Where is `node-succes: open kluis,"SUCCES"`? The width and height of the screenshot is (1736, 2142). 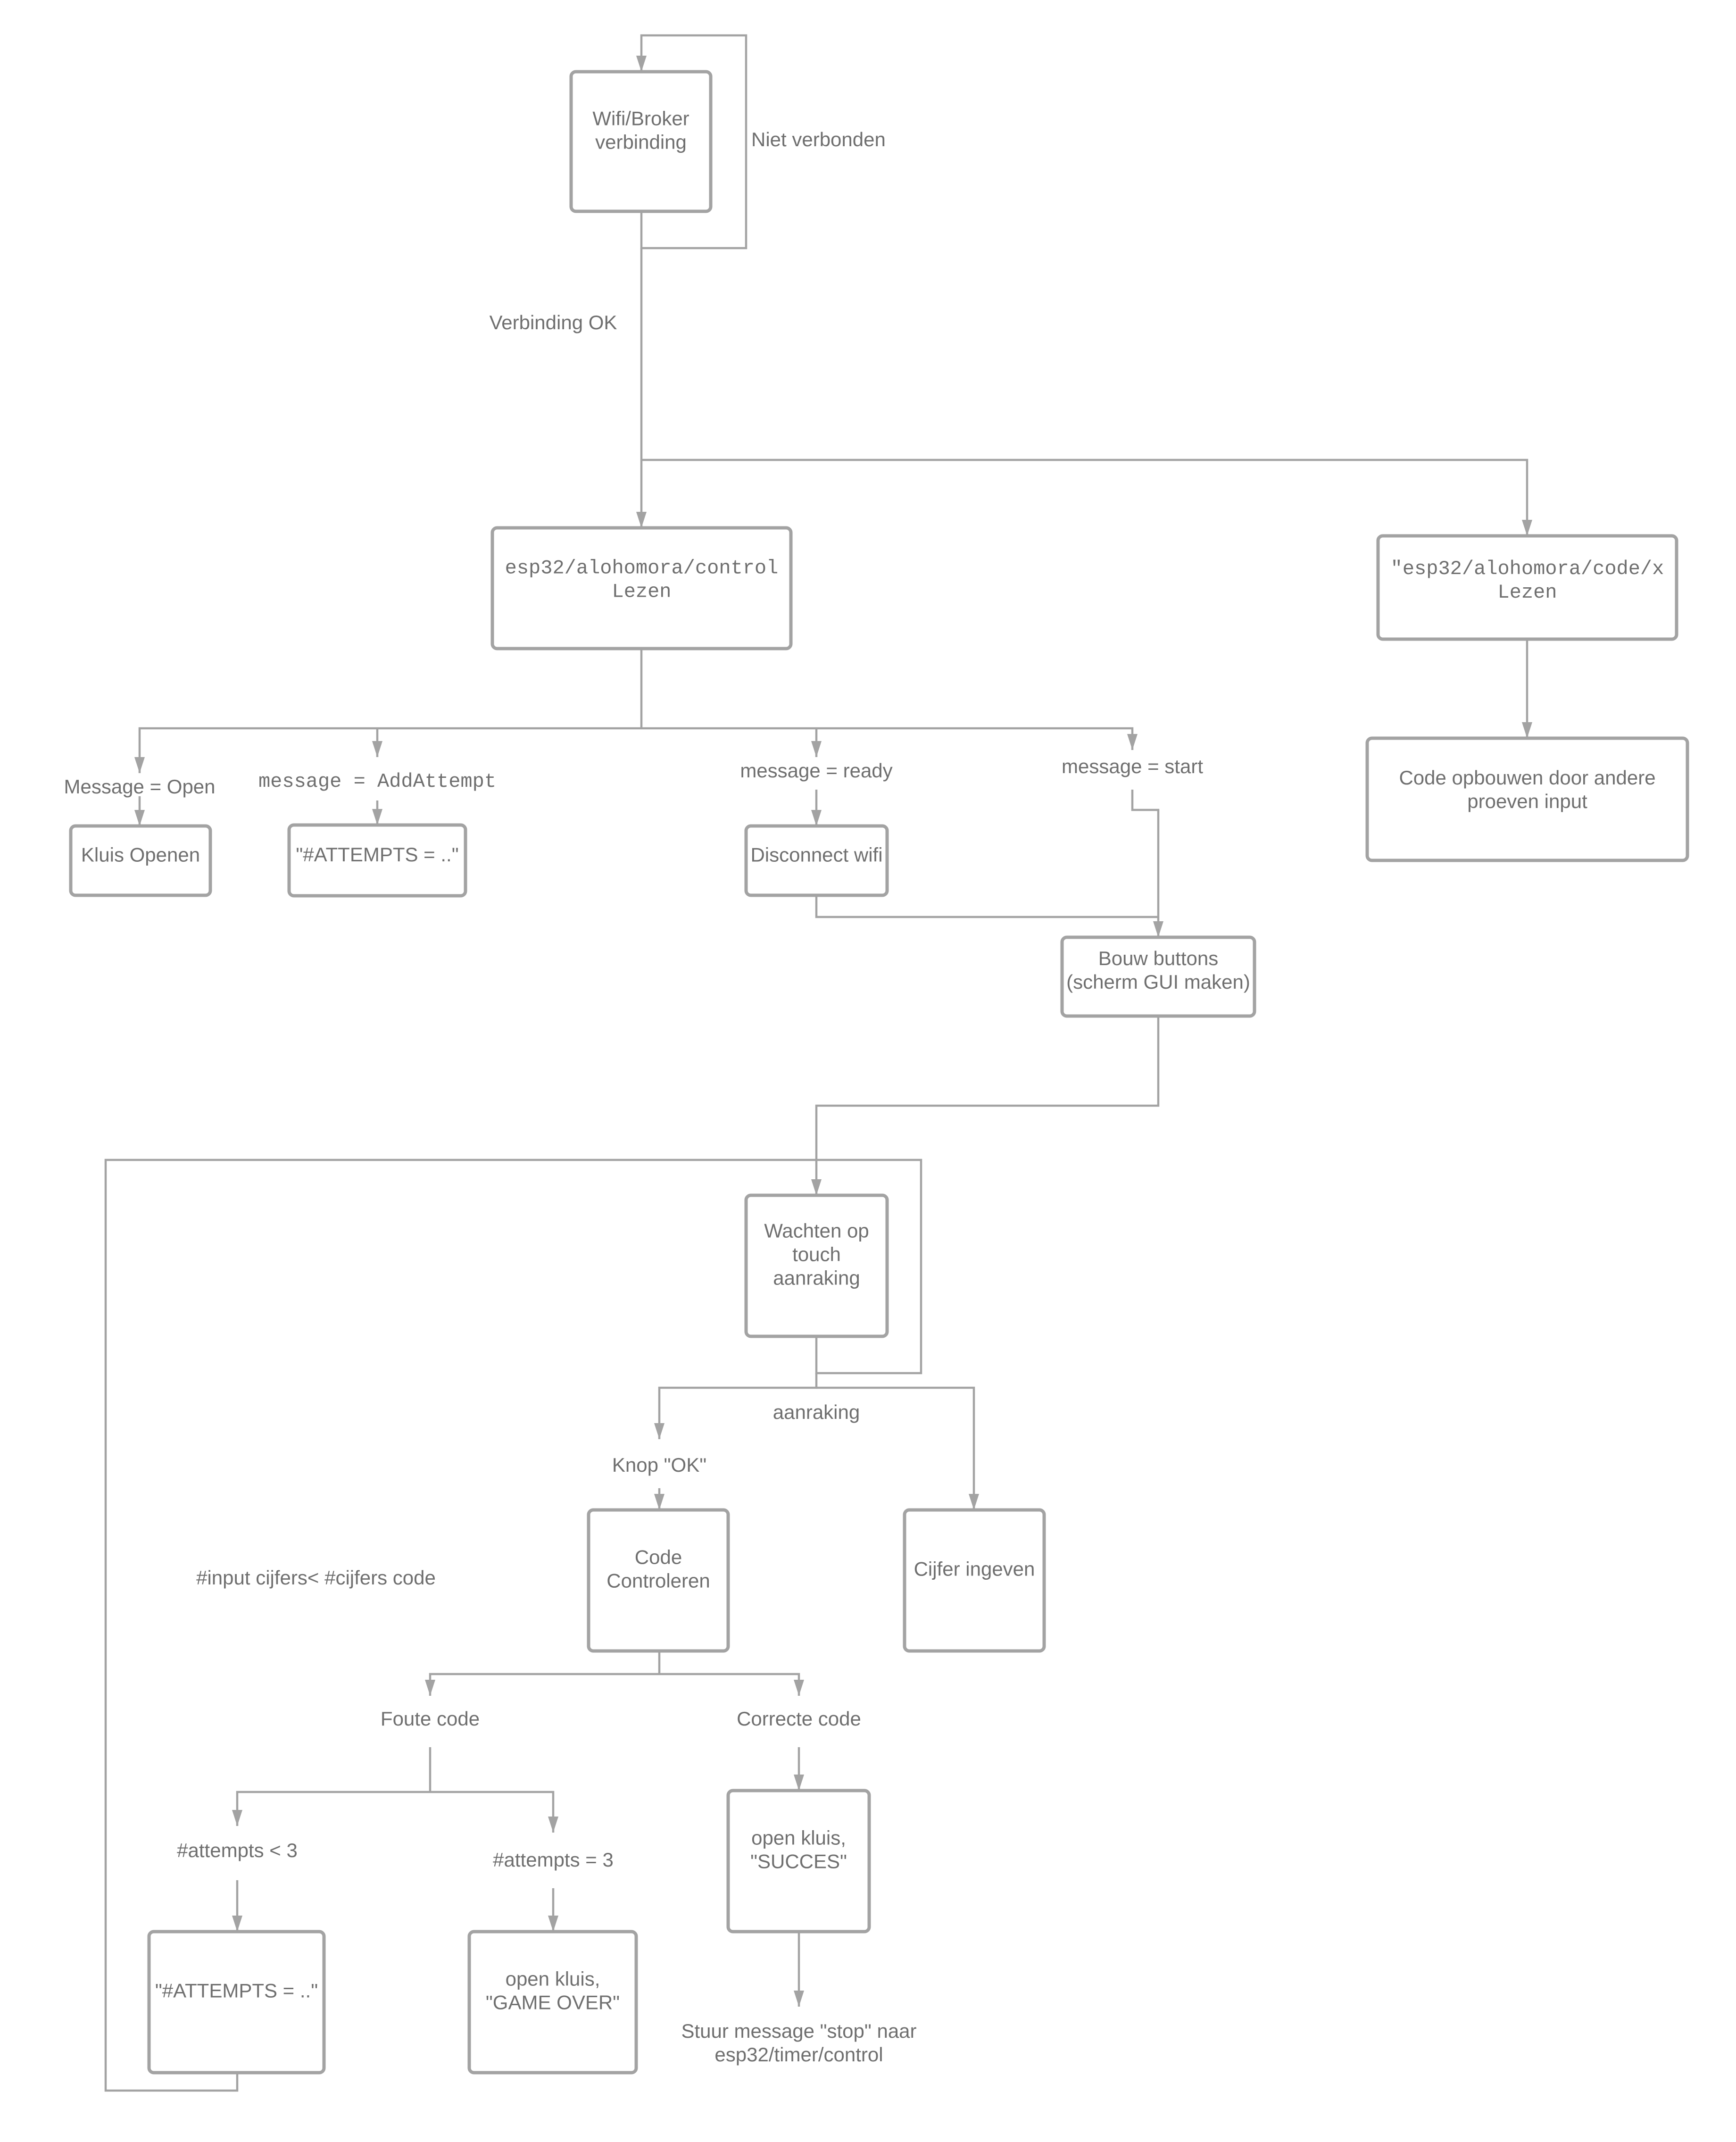
node-succes: open kluis,"SUCCES" is located at coordinates (799, 1861).